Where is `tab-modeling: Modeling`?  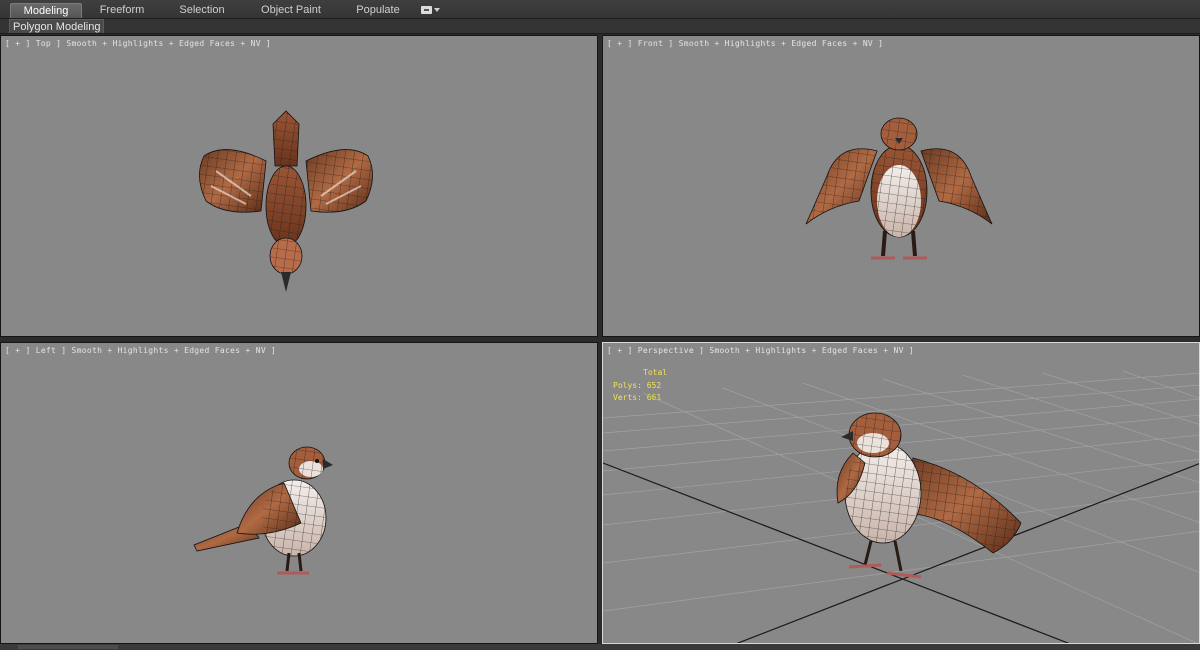
tab-modeling: Modeling is located at coordinates (46, 10).